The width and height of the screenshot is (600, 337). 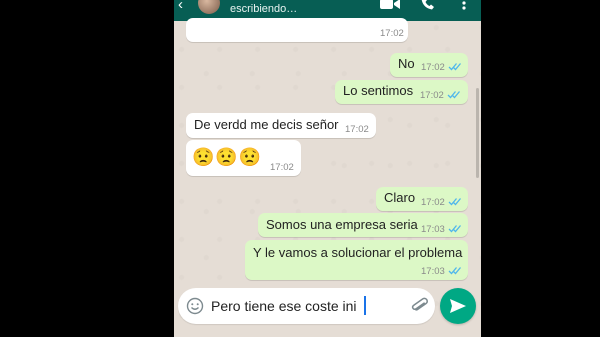 I want to click on message-text: De verdd me decis señor, so click(x=266, y=124).